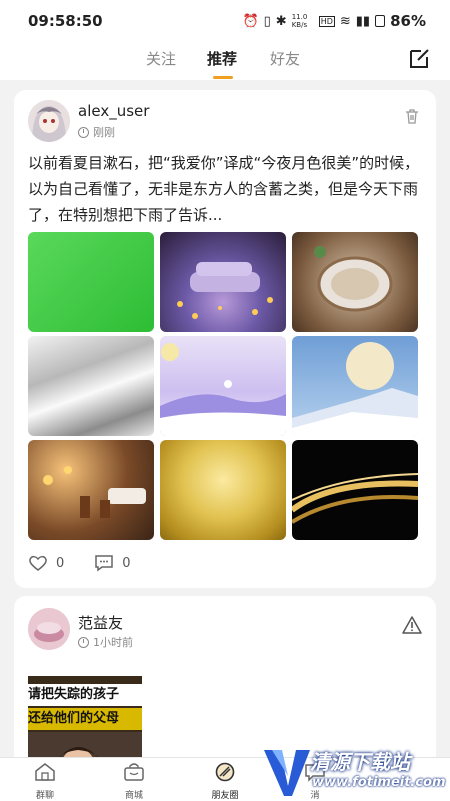 This screenshot has height=801, width=450. What do you see at coordinates (45, 772) in the screenshot?
I see `home-icon` at bounding box center [45, 772].